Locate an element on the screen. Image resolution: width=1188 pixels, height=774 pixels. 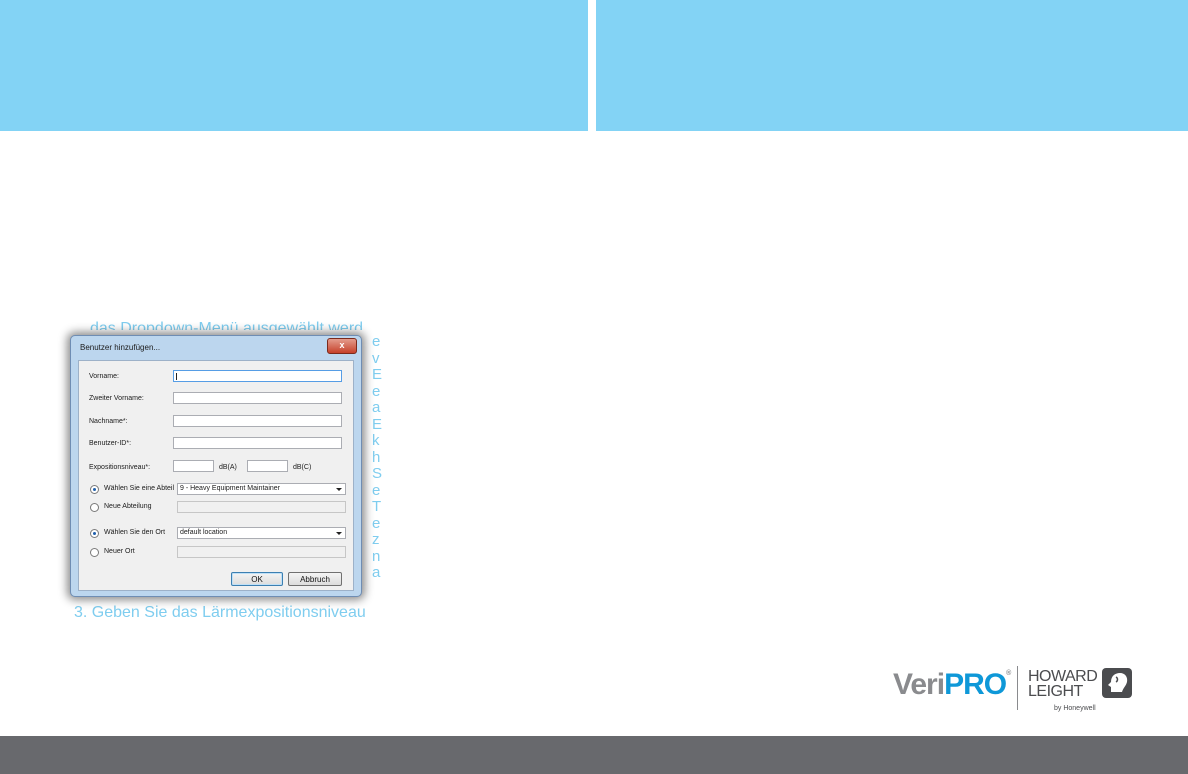
location-dropdown: default location is located at coordinates (261, 533).